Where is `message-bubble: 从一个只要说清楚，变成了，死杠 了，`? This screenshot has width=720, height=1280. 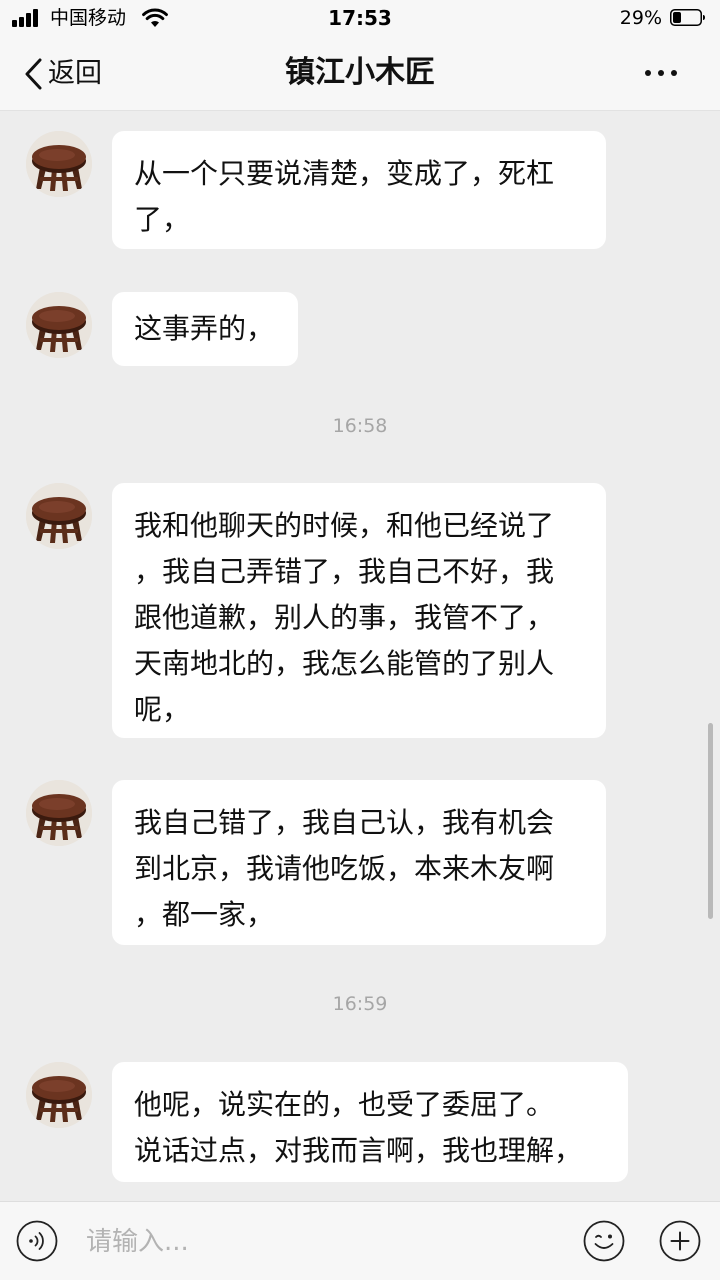 message-bubble: 从一个只要说清楚，变成了，死杠 了， is located at coordinates (359, 190).